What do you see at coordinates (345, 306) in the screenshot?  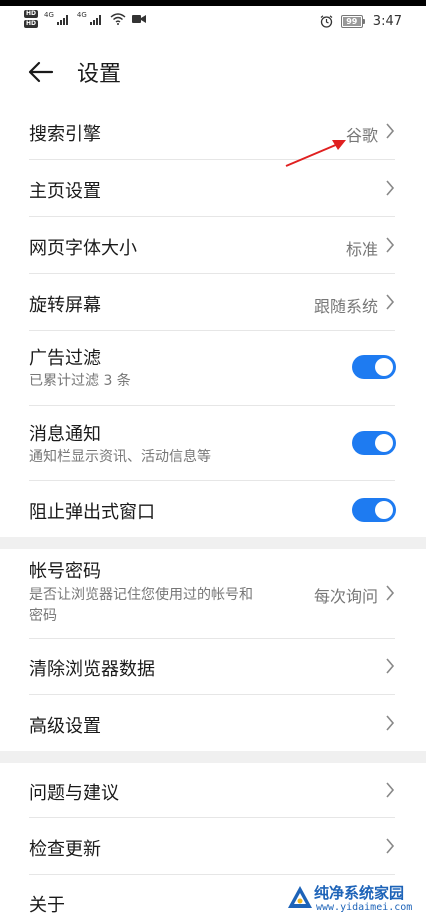 I see `row-value: 跟随系统` at bounding box center [345, 306].